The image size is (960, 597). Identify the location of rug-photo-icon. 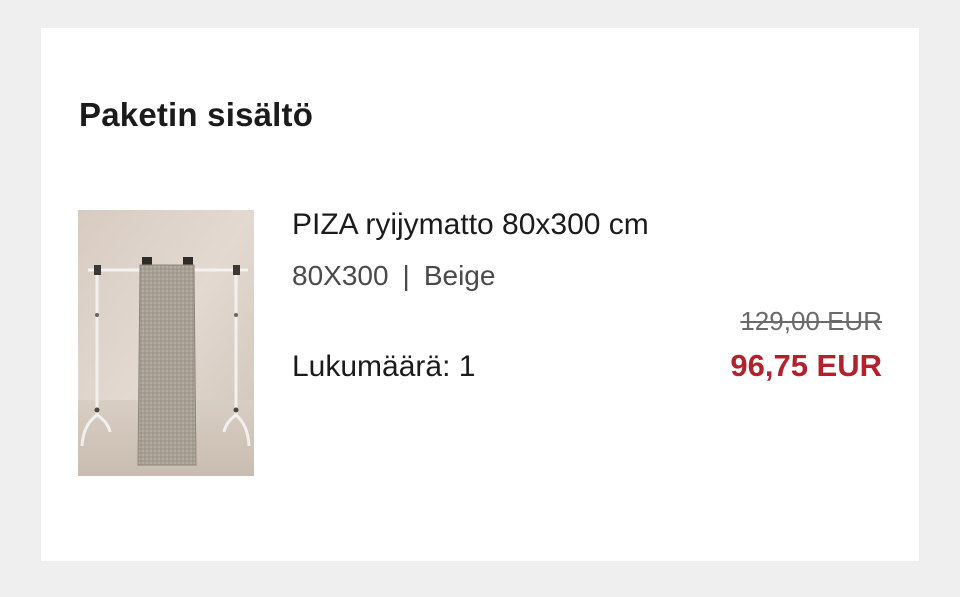
(166, 343).